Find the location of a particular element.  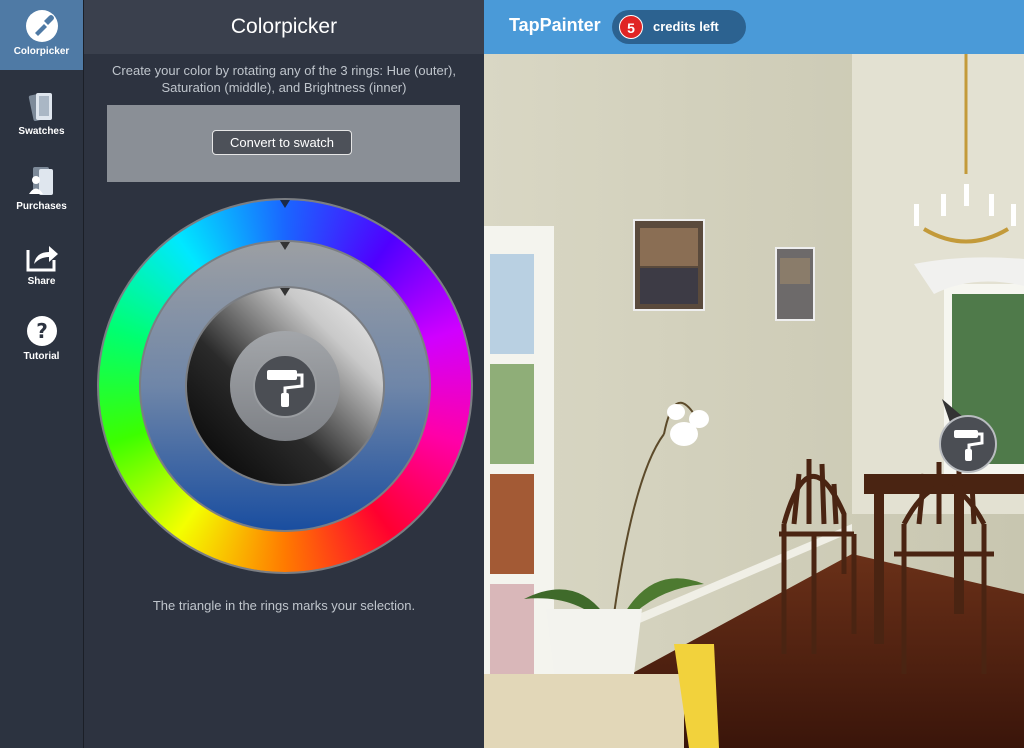

nav-label: Share is located at coordinates (41, 281).